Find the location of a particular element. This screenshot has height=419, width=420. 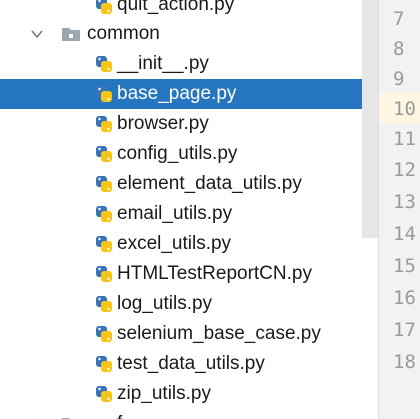

tree-item-element-data-utils: element_data_utils.py is located at coordinates (189, 184).